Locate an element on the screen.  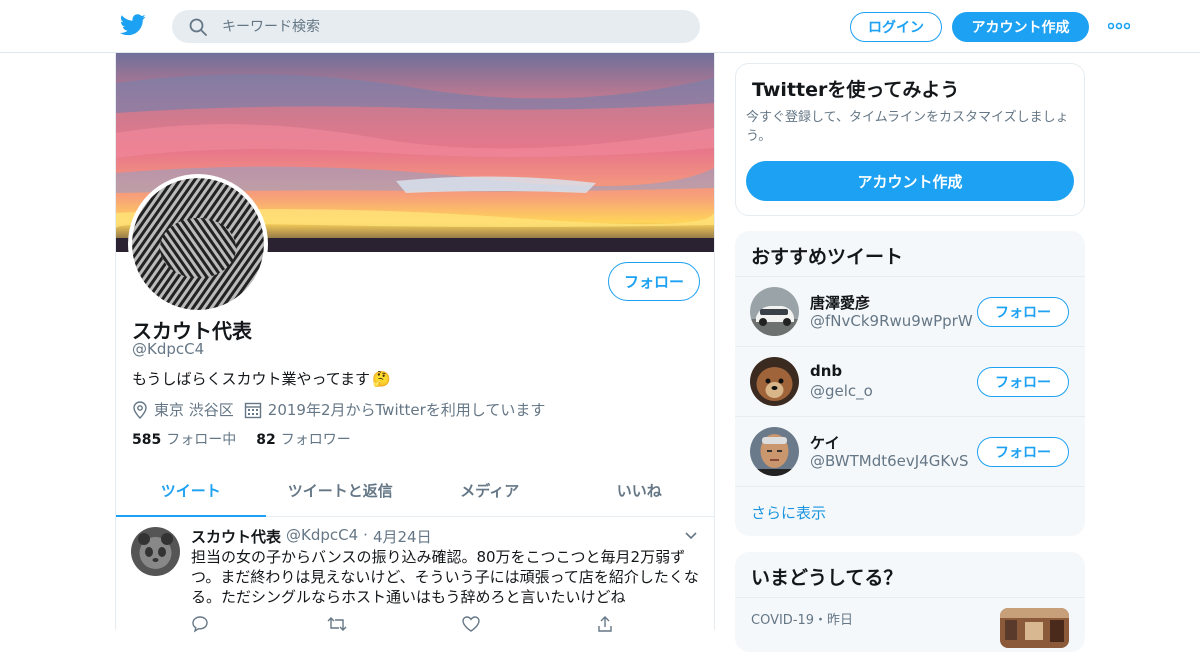
recommended-user-name: ケイ is located at coordinates (825, 442).